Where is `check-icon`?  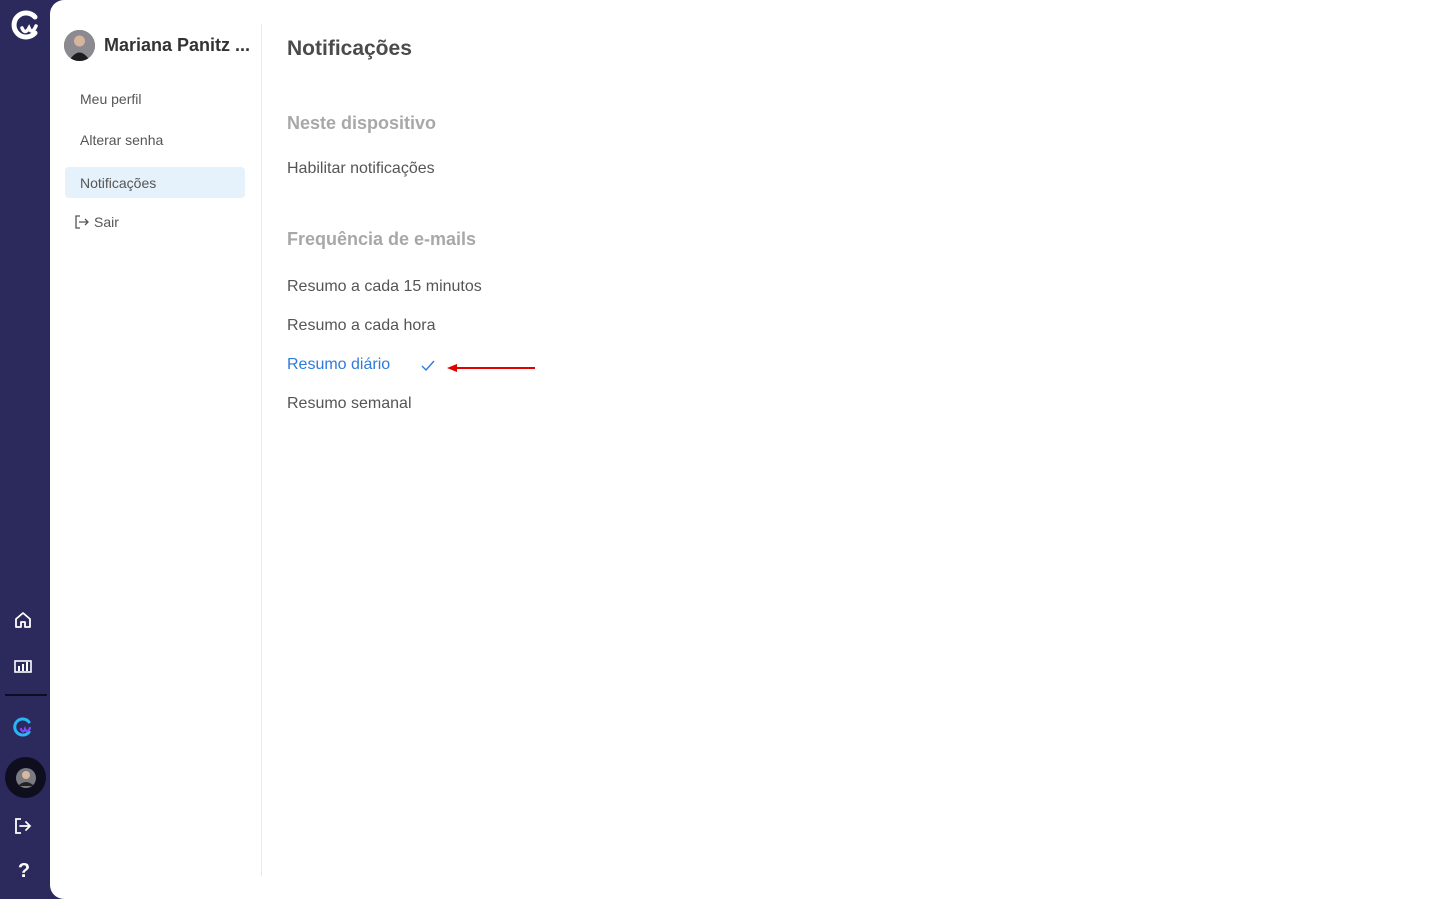 check-icon is located at coordinates (428, 368).